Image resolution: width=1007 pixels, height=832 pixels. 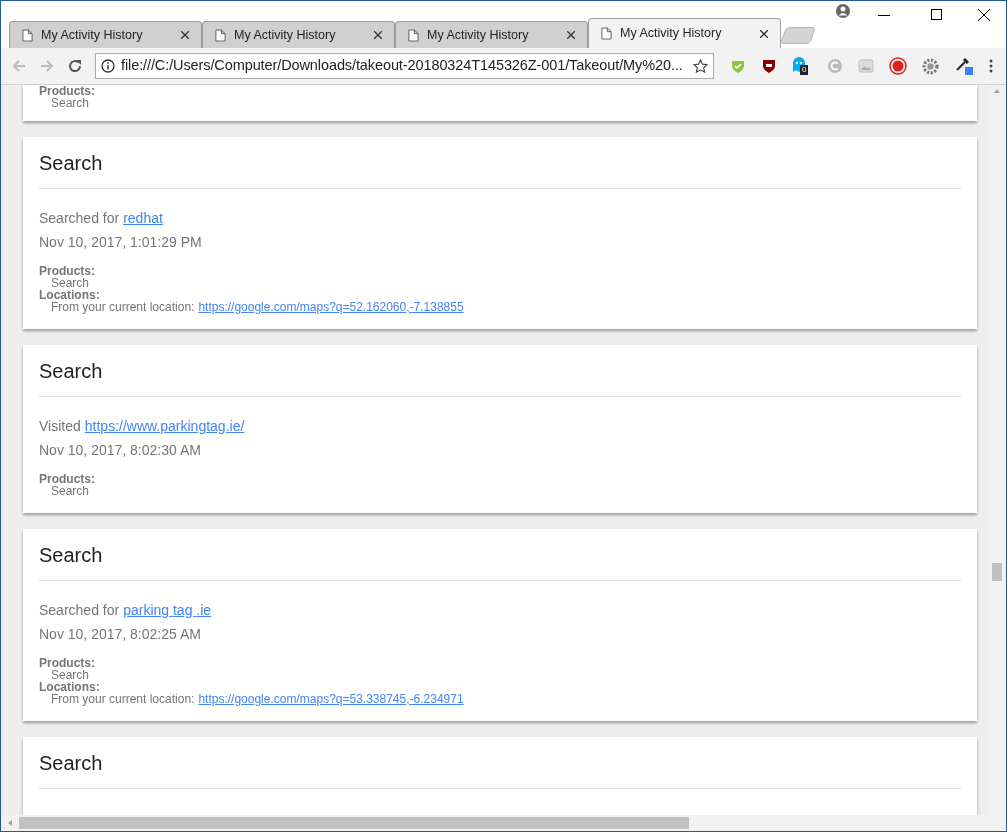 What do you see at coordinates (898, 66) in the screenshot?
I see `record-icon` at bounding box center [898, 66].